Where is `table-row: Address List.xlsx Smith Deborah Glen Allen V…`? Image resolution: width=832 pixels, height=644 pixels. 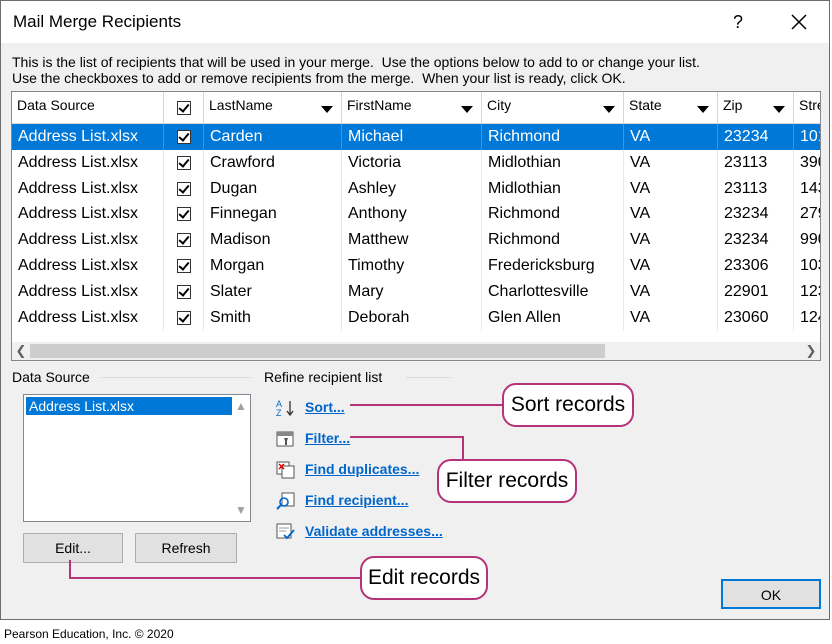 table-row: Address List.xlsx Smith Deborah Glen Allen V… is located at coordinates (416, 317).